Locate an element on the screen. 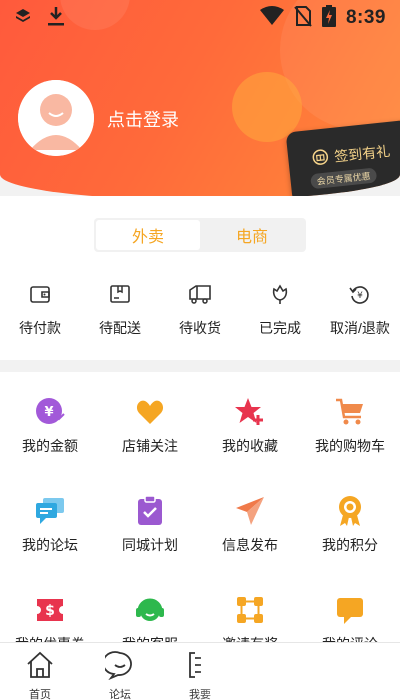 The image size is (400, 700). status-bar: 8:39 is located at coordinates (200, 18).